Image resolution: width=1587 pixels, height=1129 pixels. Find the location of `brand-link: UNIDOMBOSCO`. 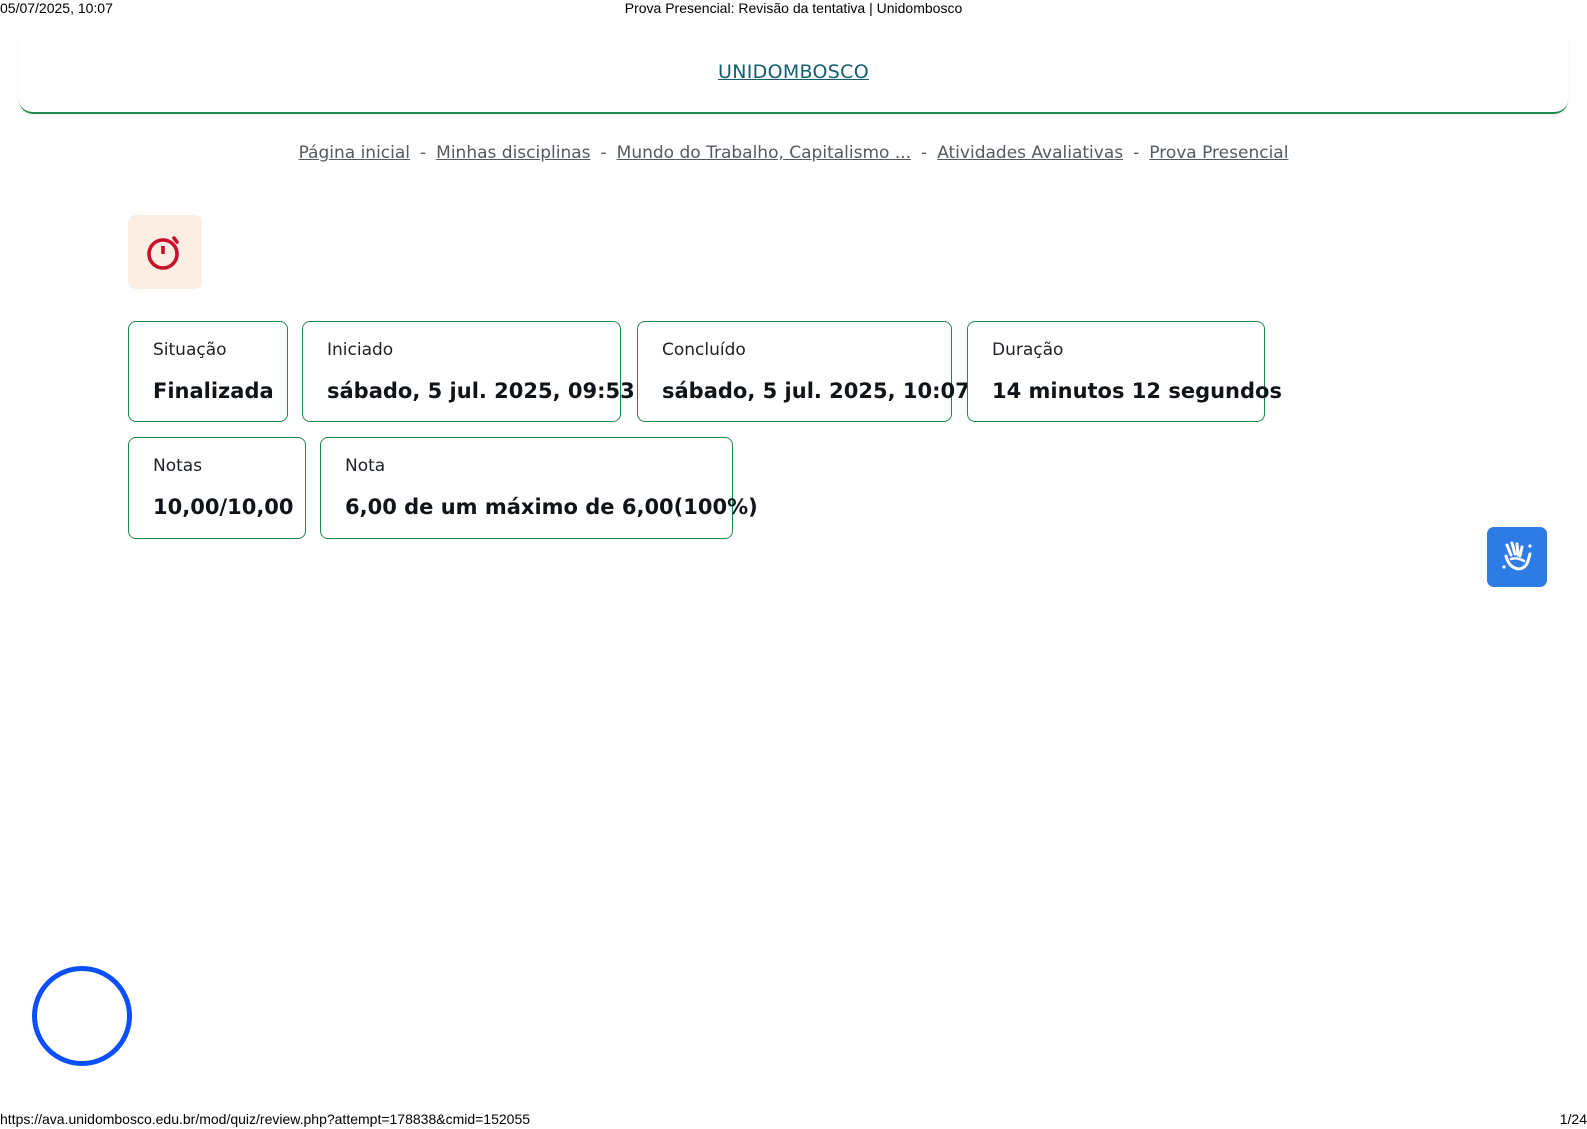

brand-link: UNIDOMBOSCO is located at coordinates (793, 72).